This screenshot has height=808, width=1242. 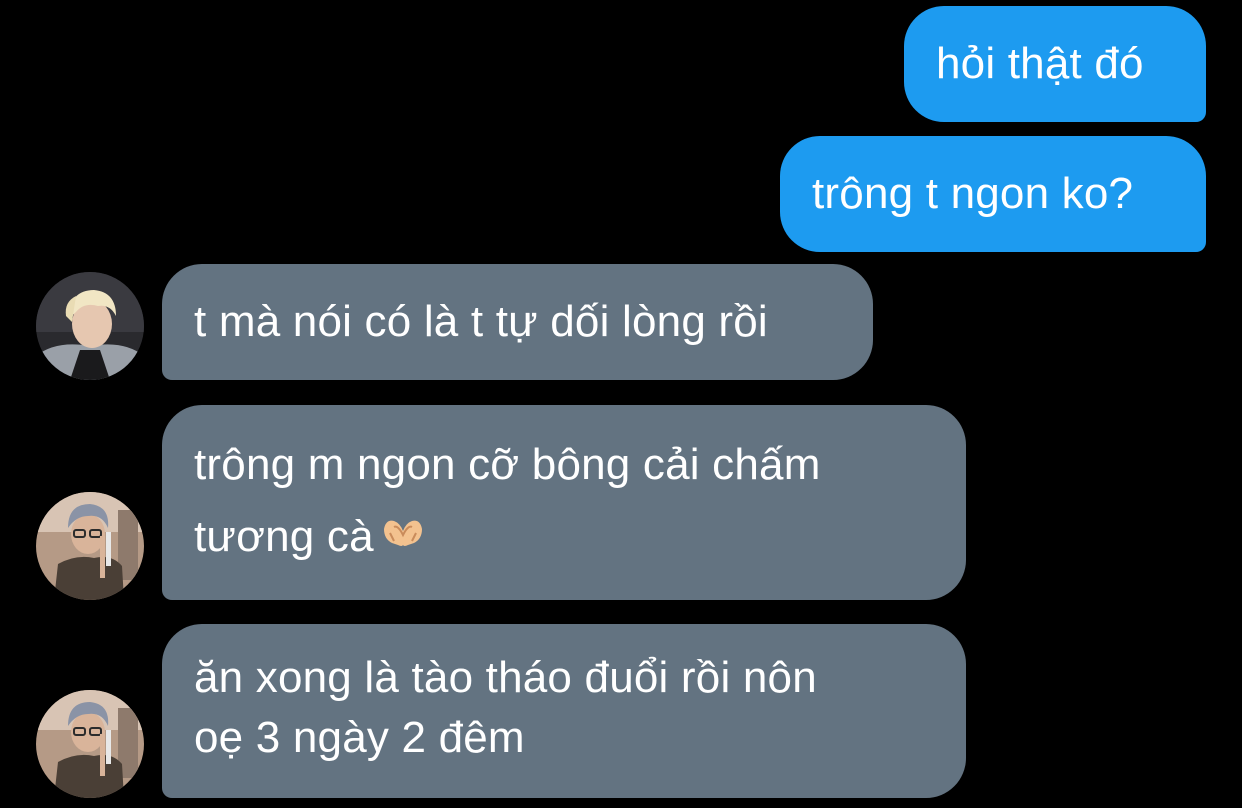 I want to click on message-bubble-sent: trông t ngon ko?, so click(x=993, y=194).